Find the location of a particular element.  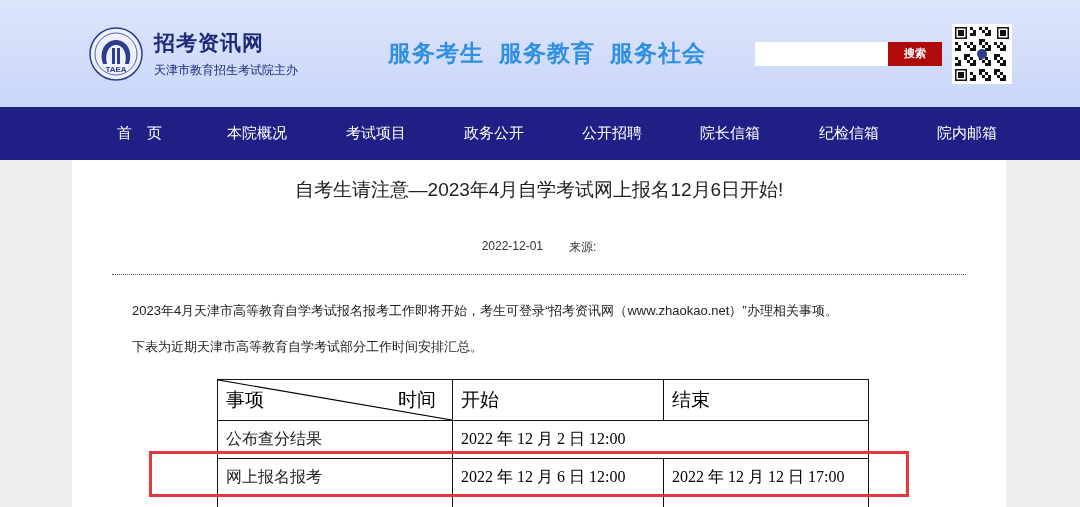

site-name: 招考资讯网 is located at coordinates (209, 42).